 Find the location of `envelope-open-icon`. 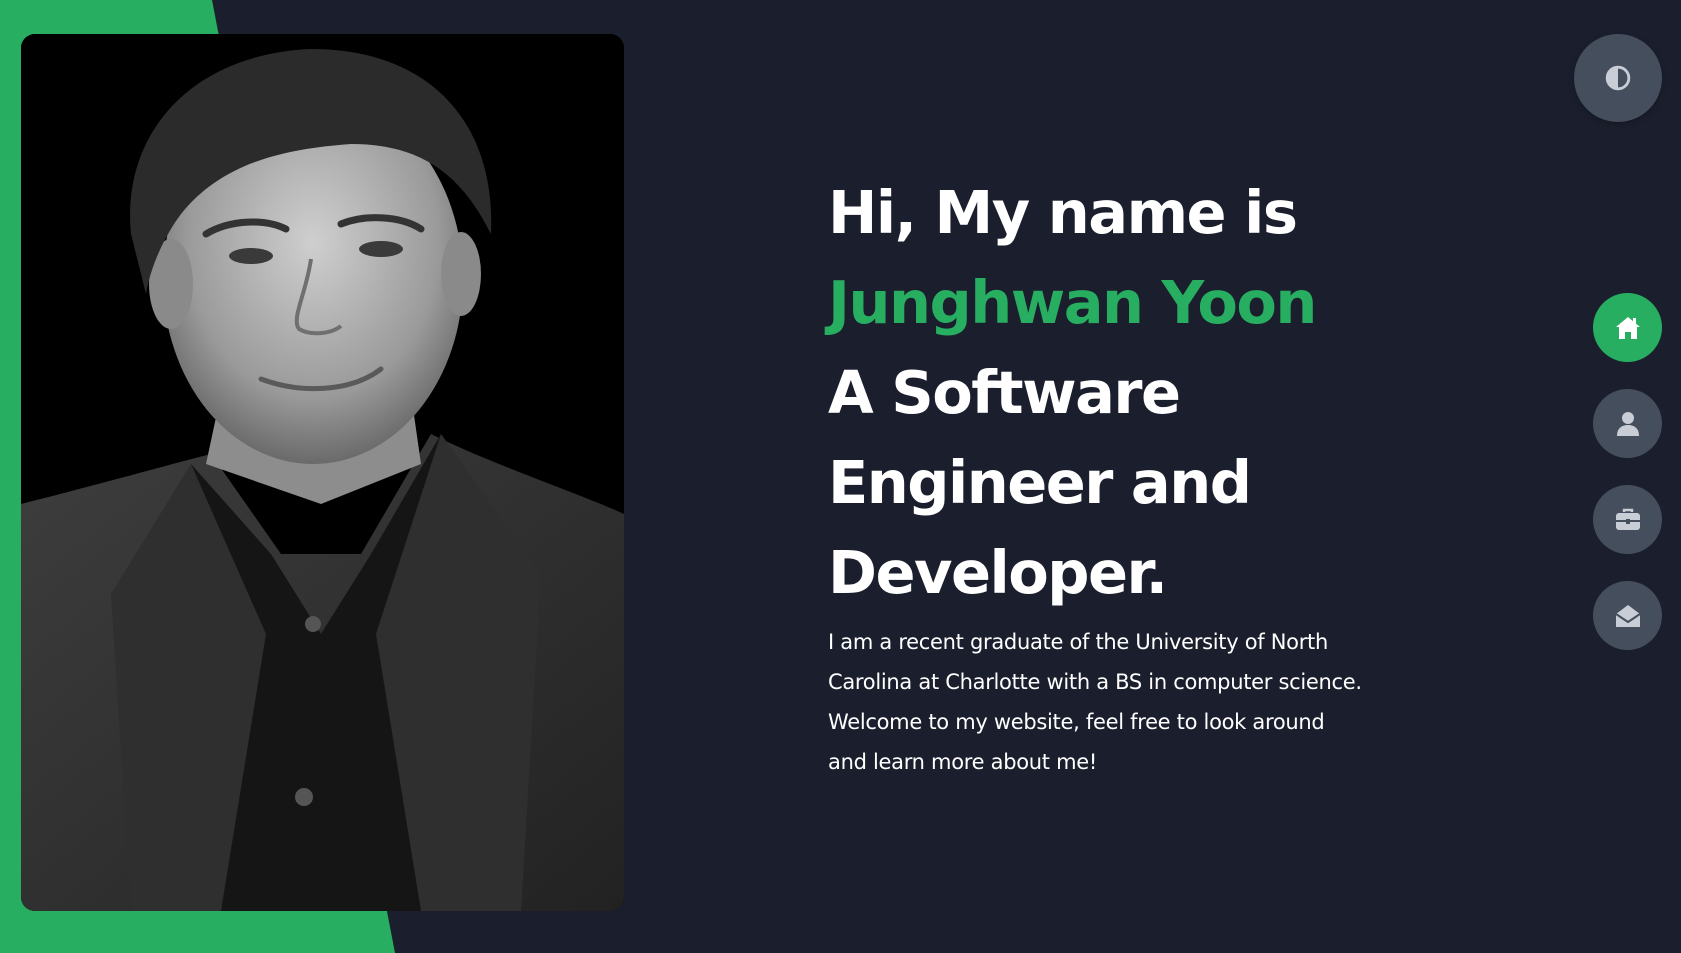

envelope-open-icon is located at coordinates (1627, 616).